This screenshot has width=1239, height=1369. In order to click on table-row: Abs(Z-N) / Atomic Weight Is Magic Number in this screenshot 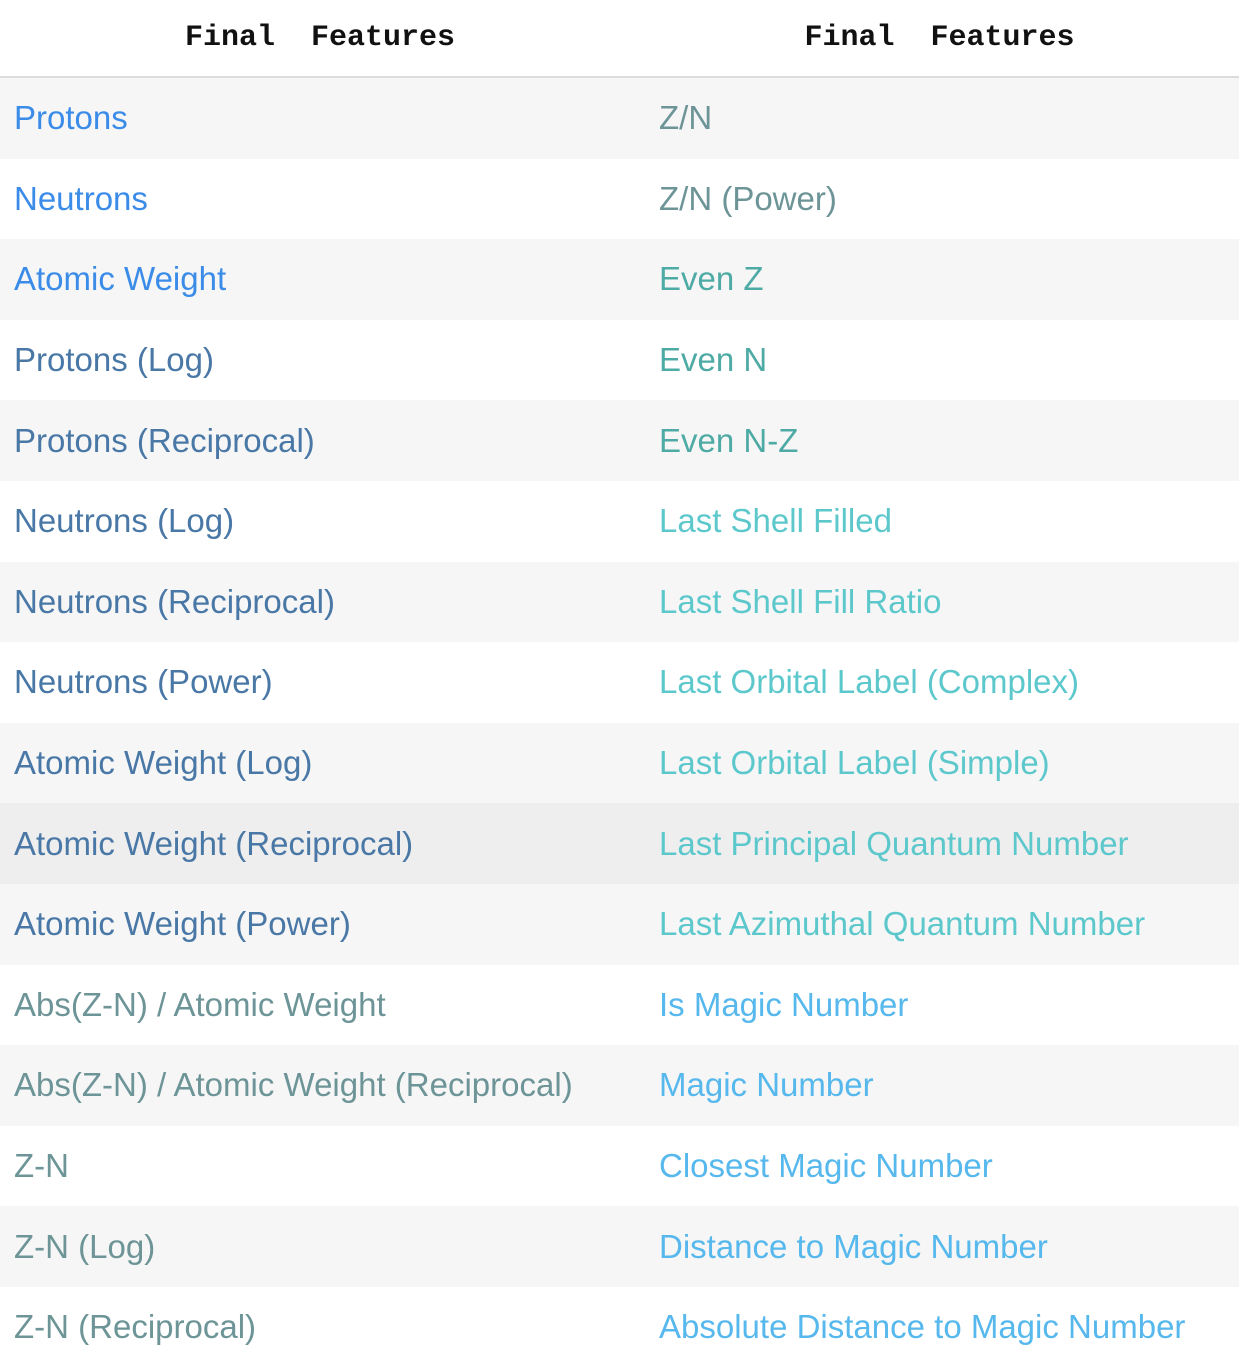, I will do `click(619, 1005)`.